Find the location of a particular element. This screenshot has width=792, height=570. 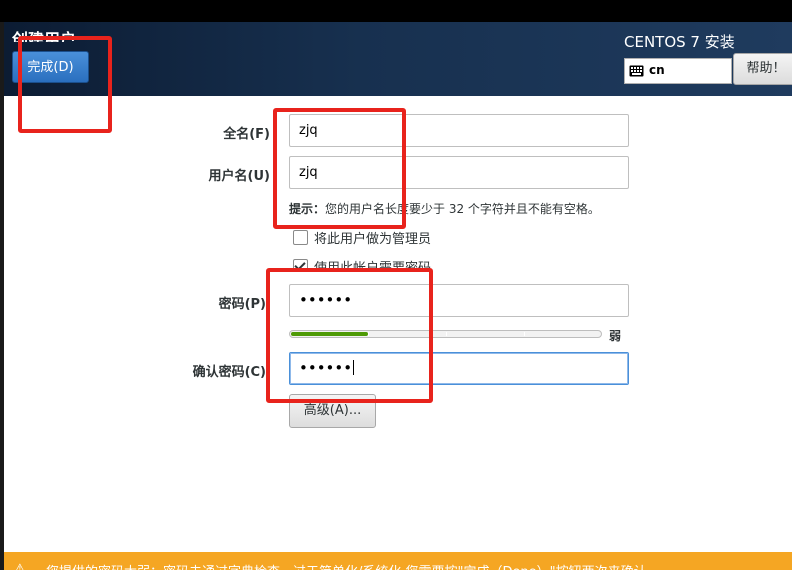

help-button: 帮助！ is located at coordinates (762, 69).